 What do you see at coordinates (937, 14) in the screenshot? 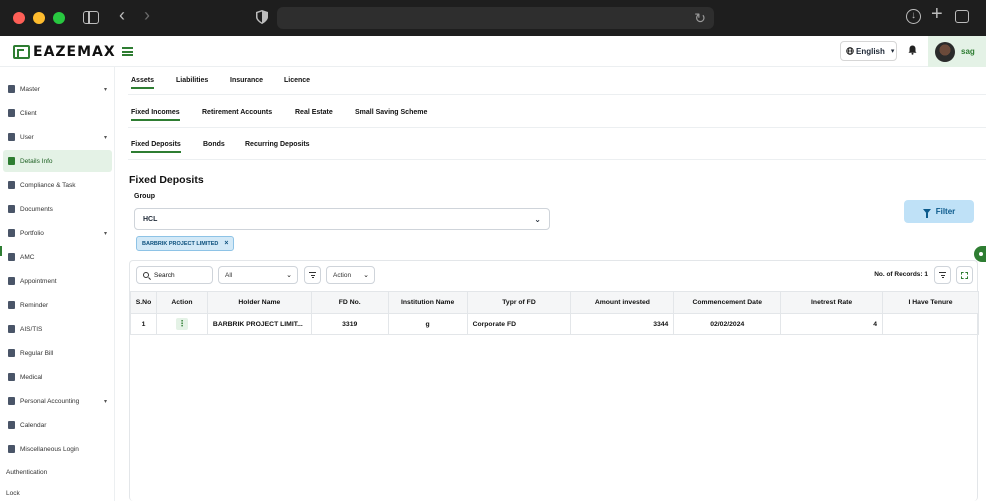
I see `new-tab-icon: +` at bounding box center [937, 14].